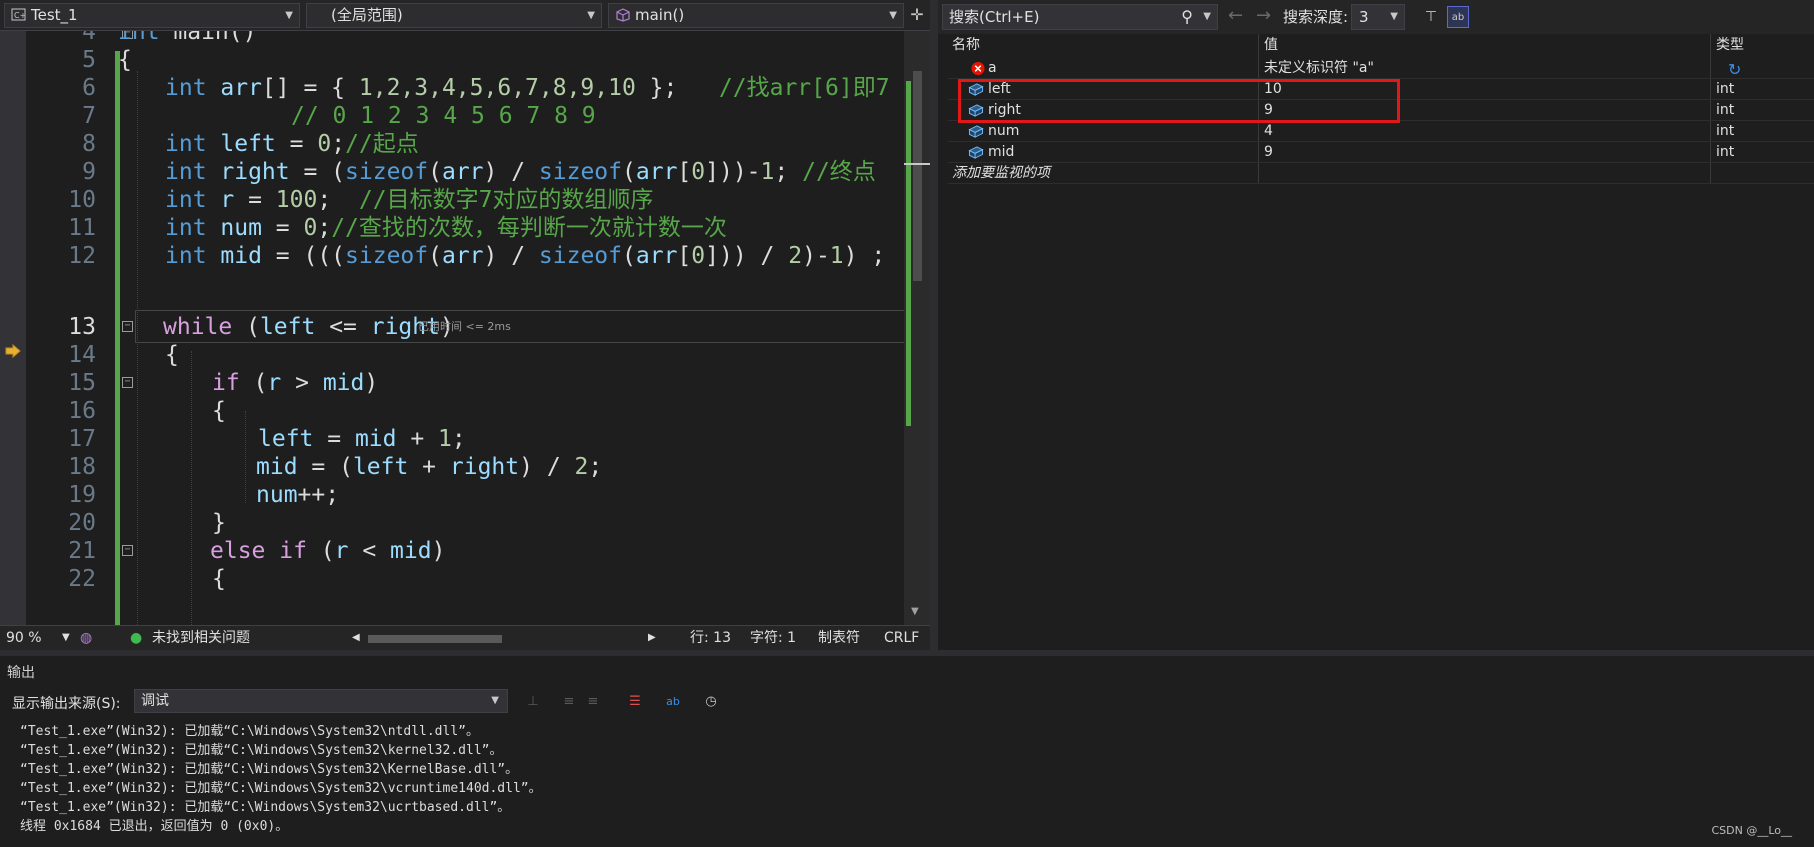 This screenshot has width=1814, height=847. Describe the element at coordinates (966, 45) in the screenshot. I see `column-header-name: 名称` at that location.